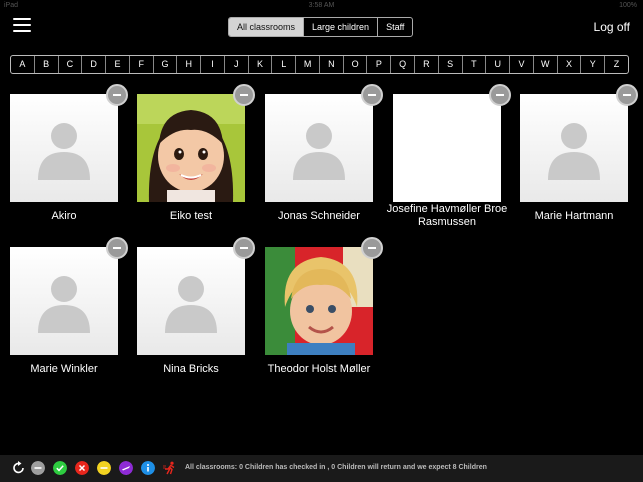 The width and height of the screenshot is (643, 482). What do you see at coordinates (64, 369) in the screenshot?
I see `child-name: Marie Winkler` at bounding box center [64, 369].